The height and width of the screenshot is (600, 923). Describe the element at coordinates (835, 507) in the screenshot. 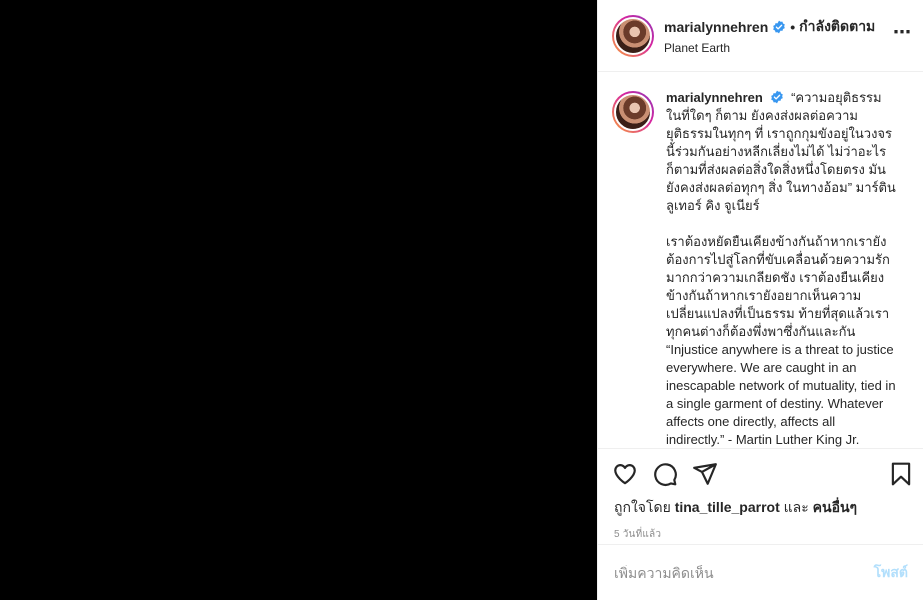

I see `likes-others-link: คนอื่นๆ` at that location.